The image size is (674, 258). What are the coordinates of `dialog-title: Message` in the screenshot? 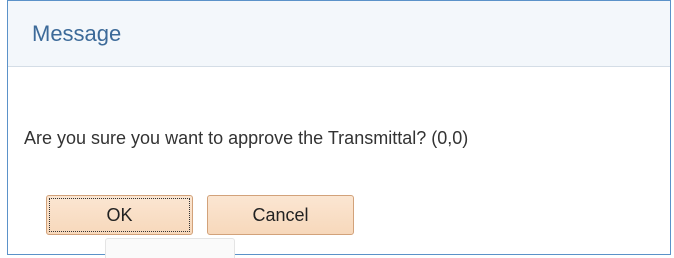 It's located at (77, 33).